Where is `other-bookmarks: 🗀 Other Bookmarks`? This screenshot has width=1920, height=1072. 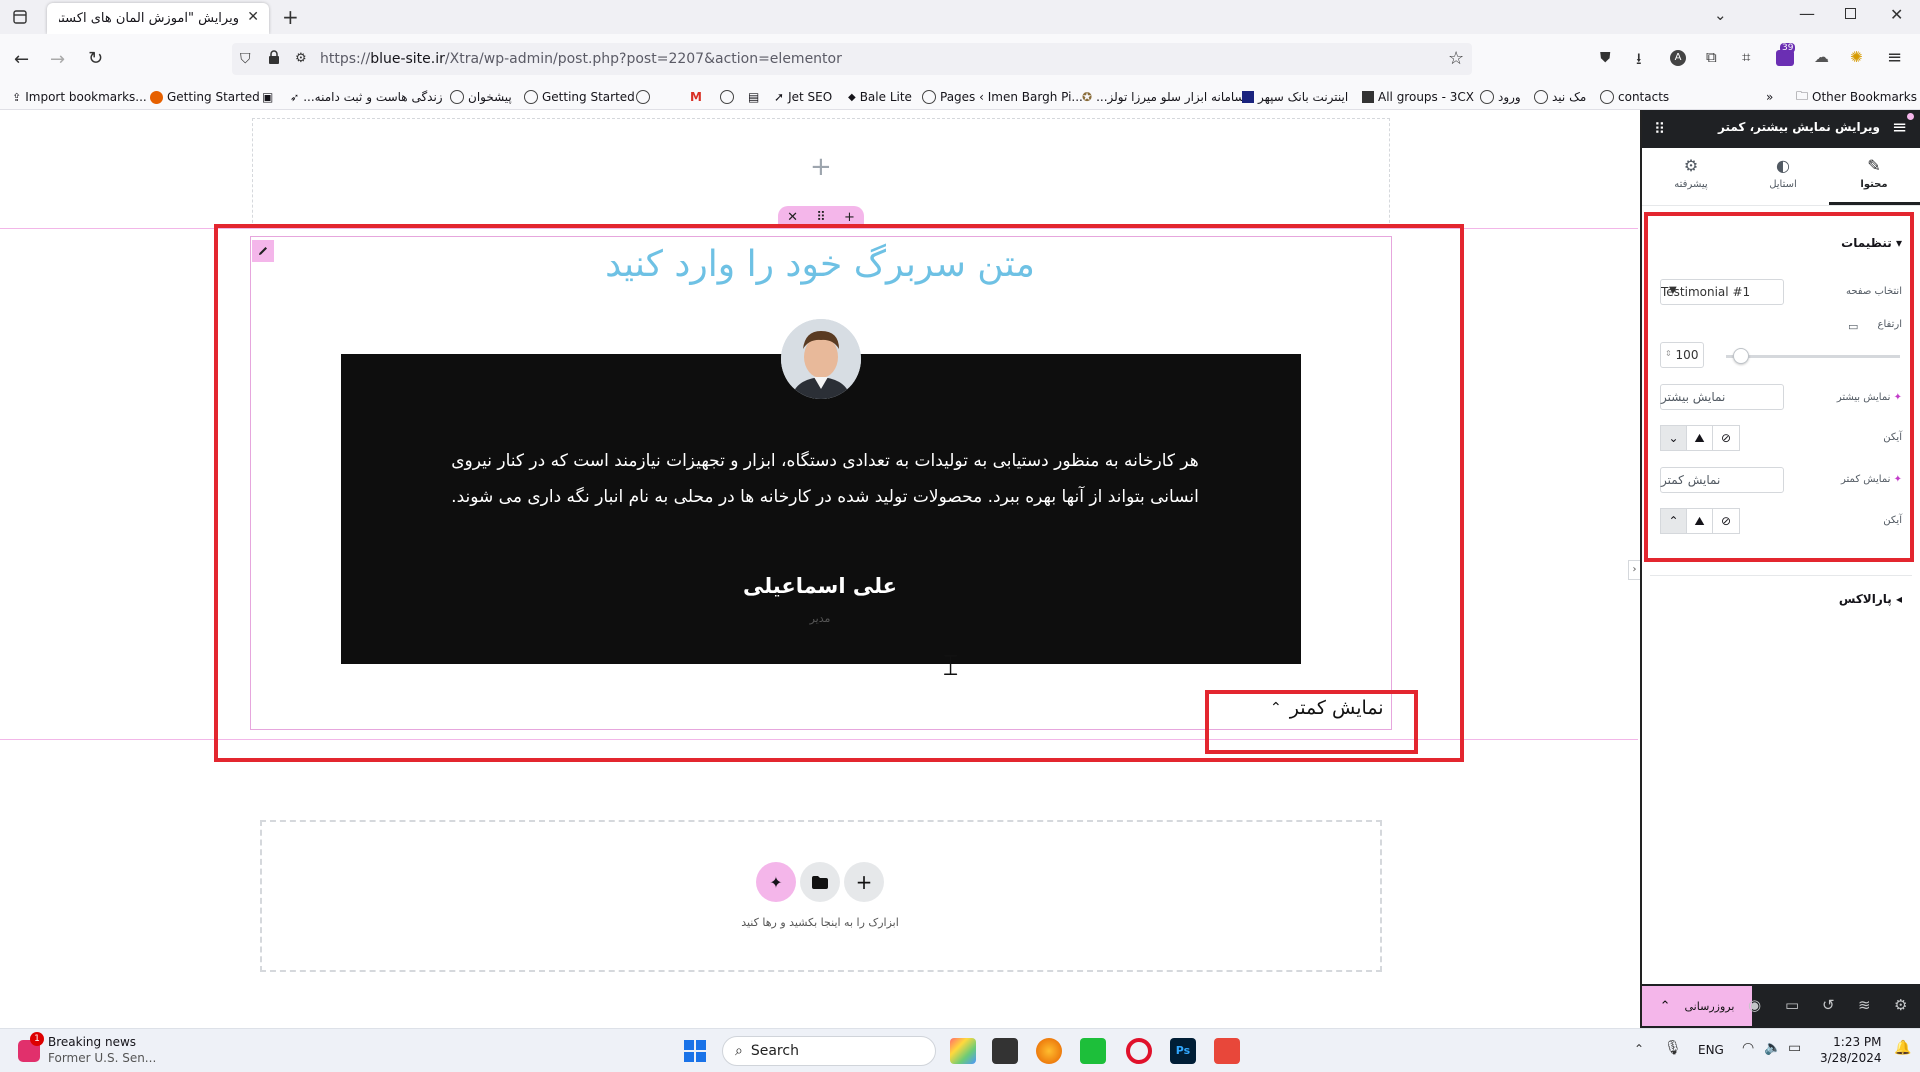
other-bookmarks: 🗀 Other Bookmarks is located at coordinates (1856, 97).